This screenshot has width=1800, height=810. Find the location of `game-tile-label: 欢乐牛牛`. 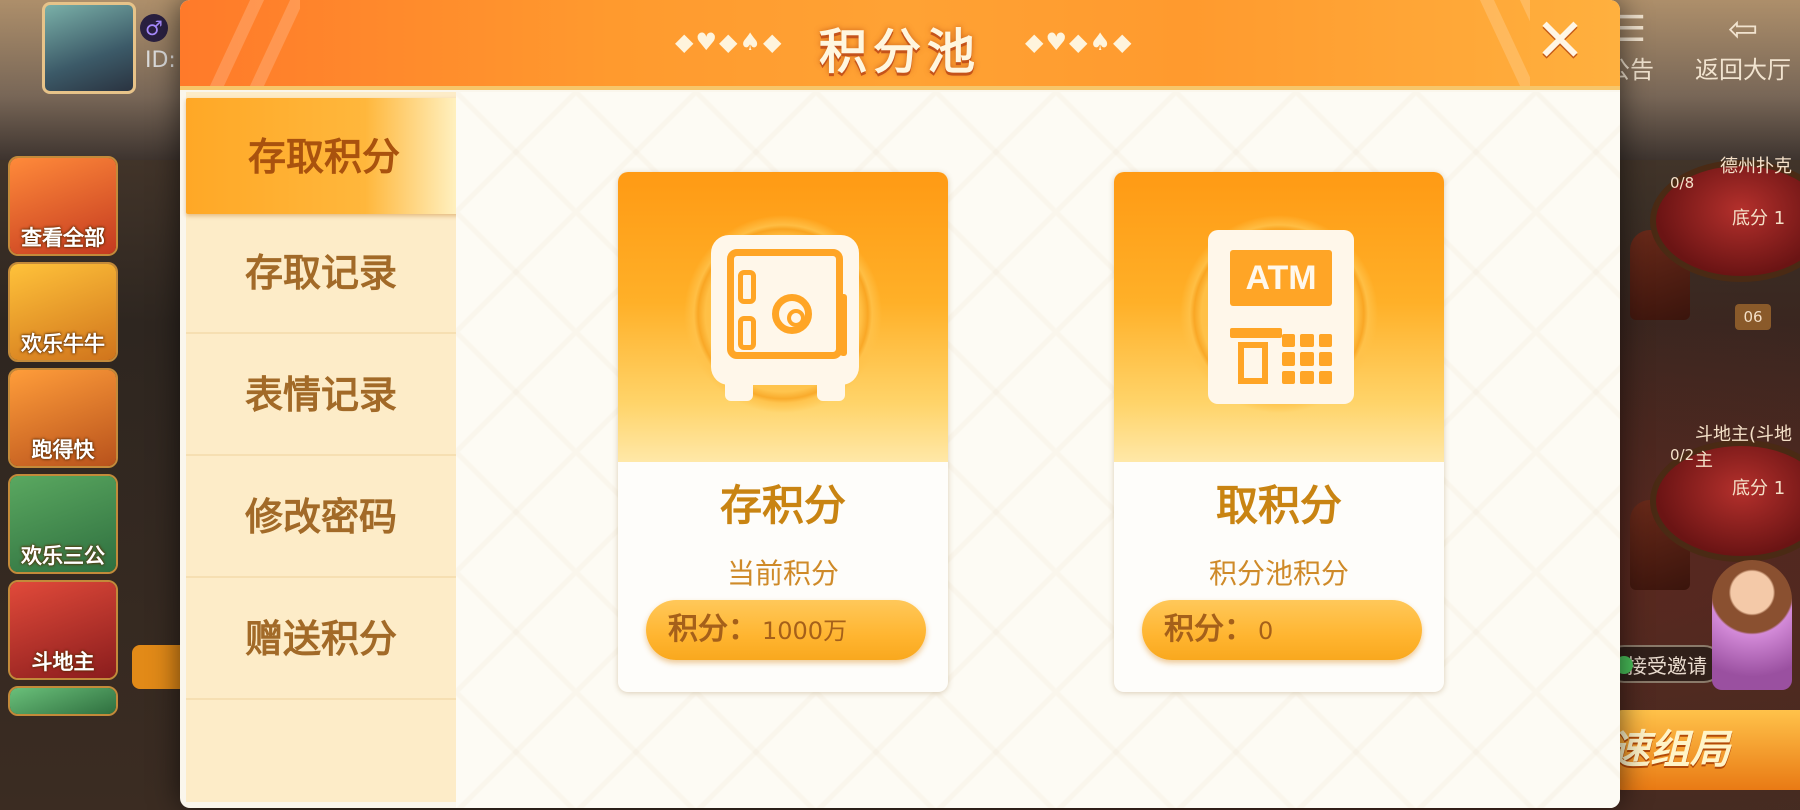

game-tile-label: 欢乐牛牛 is located at coordinates (63, 344).